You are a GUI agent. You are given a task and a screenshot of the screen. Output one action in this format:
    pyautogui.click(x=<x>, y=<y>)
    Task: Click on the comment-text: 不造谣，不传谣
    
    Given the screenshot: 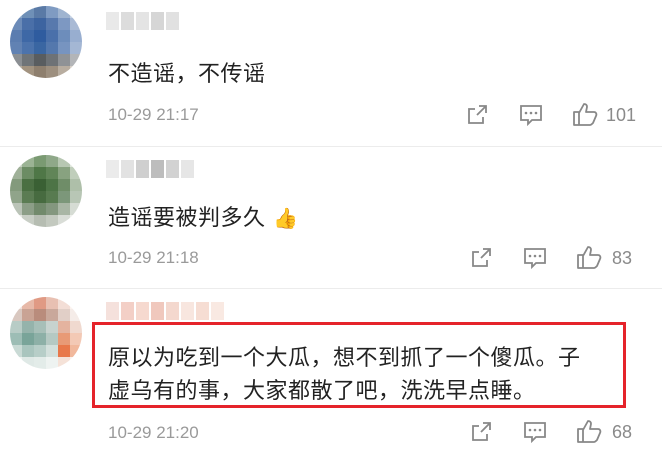 What is the action you would take?
    pyautogui.click(x=187, y=74)
    